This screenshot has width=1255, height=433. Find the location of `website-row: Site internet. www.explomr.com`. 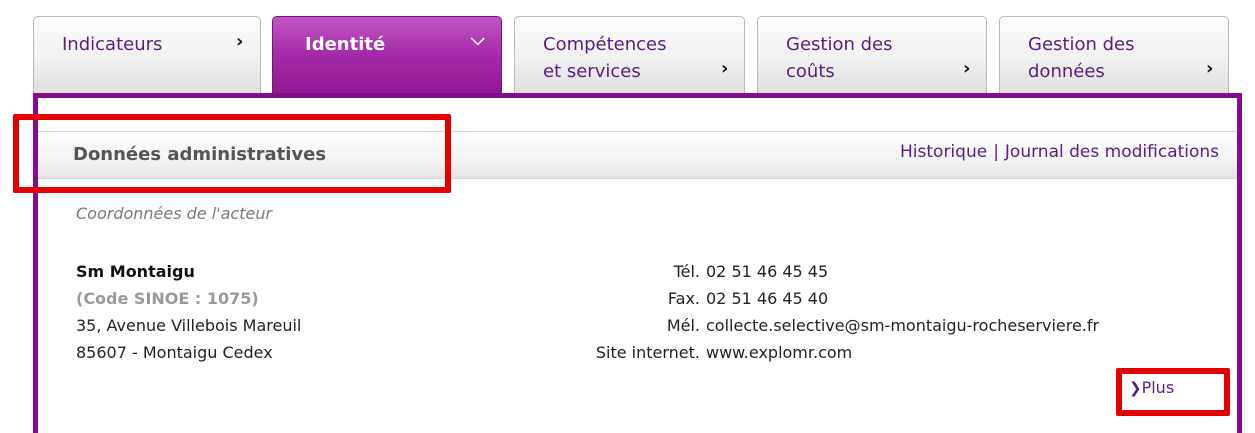

website-row: Site internet. www.explomr.com is located at coordinates (786, 352).